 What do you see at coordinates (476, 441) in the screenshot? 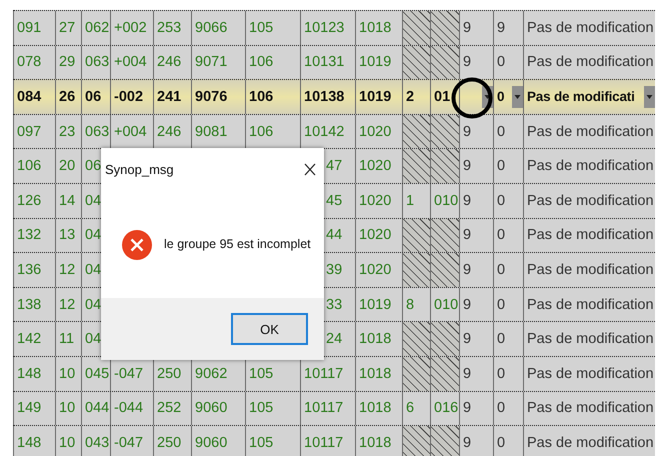
I see `table-cell: 9` at bounding box center [476, 441].